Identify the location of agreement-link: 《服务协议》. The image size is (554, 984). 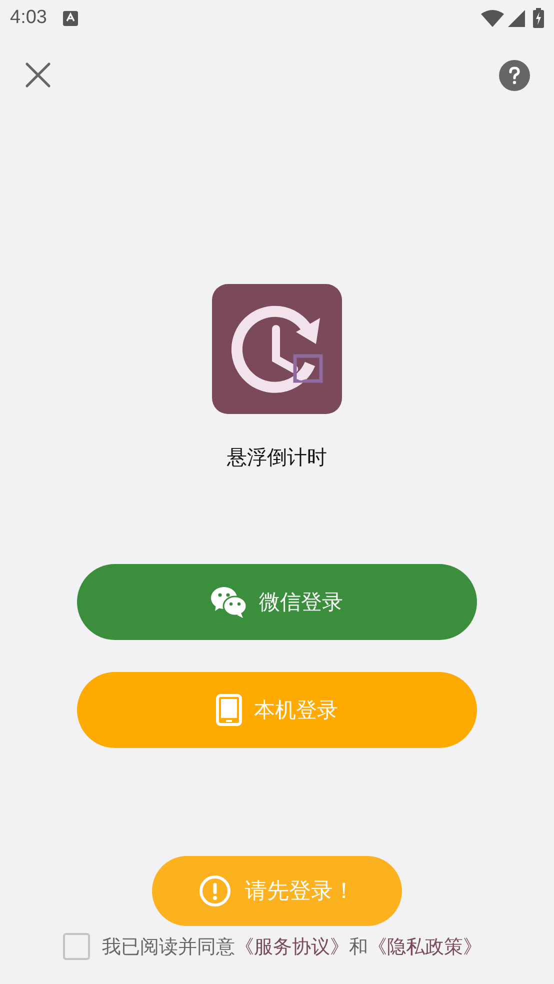
(292, 947).